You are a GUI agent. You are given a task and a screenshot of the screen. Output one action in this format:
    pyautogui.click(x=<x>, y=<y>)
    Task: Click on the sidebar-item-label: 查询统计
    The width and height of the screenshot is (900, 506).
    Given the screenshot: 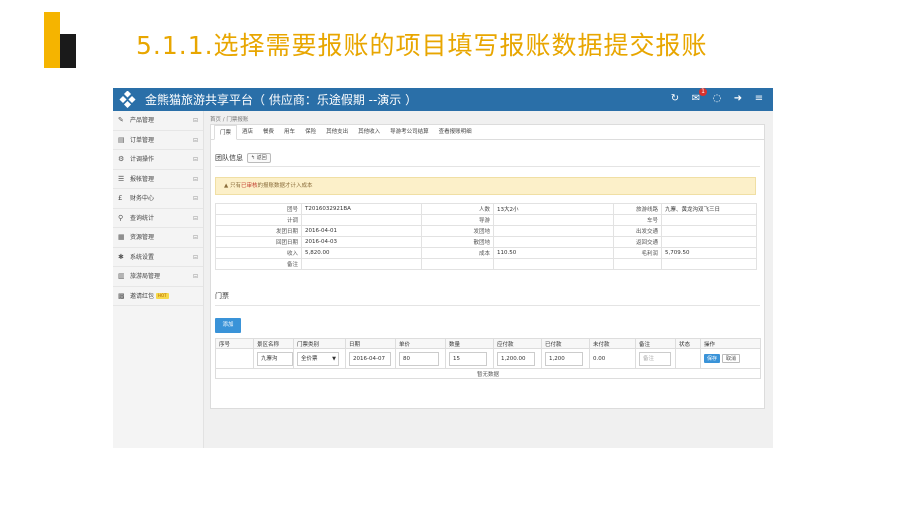 What is the action you would take?
    pyautogui.click(x=142, y=218)
    